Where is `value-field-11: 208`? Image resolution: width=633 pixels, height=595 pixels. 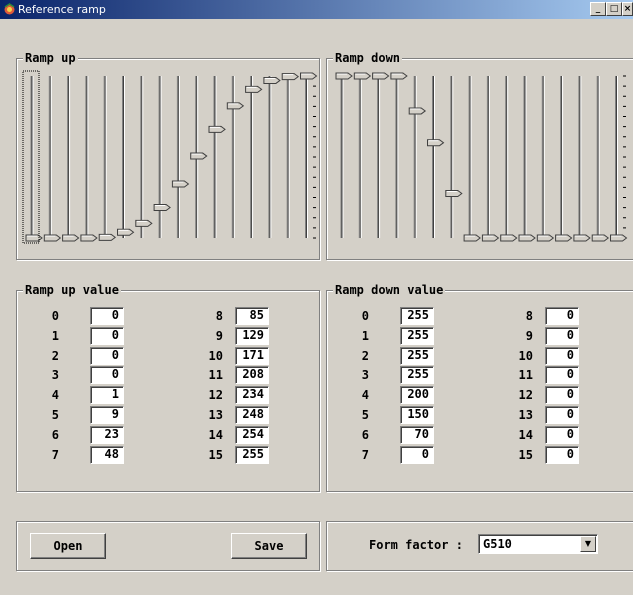
value-field-11: 208 is located at coordinates (252, 375).